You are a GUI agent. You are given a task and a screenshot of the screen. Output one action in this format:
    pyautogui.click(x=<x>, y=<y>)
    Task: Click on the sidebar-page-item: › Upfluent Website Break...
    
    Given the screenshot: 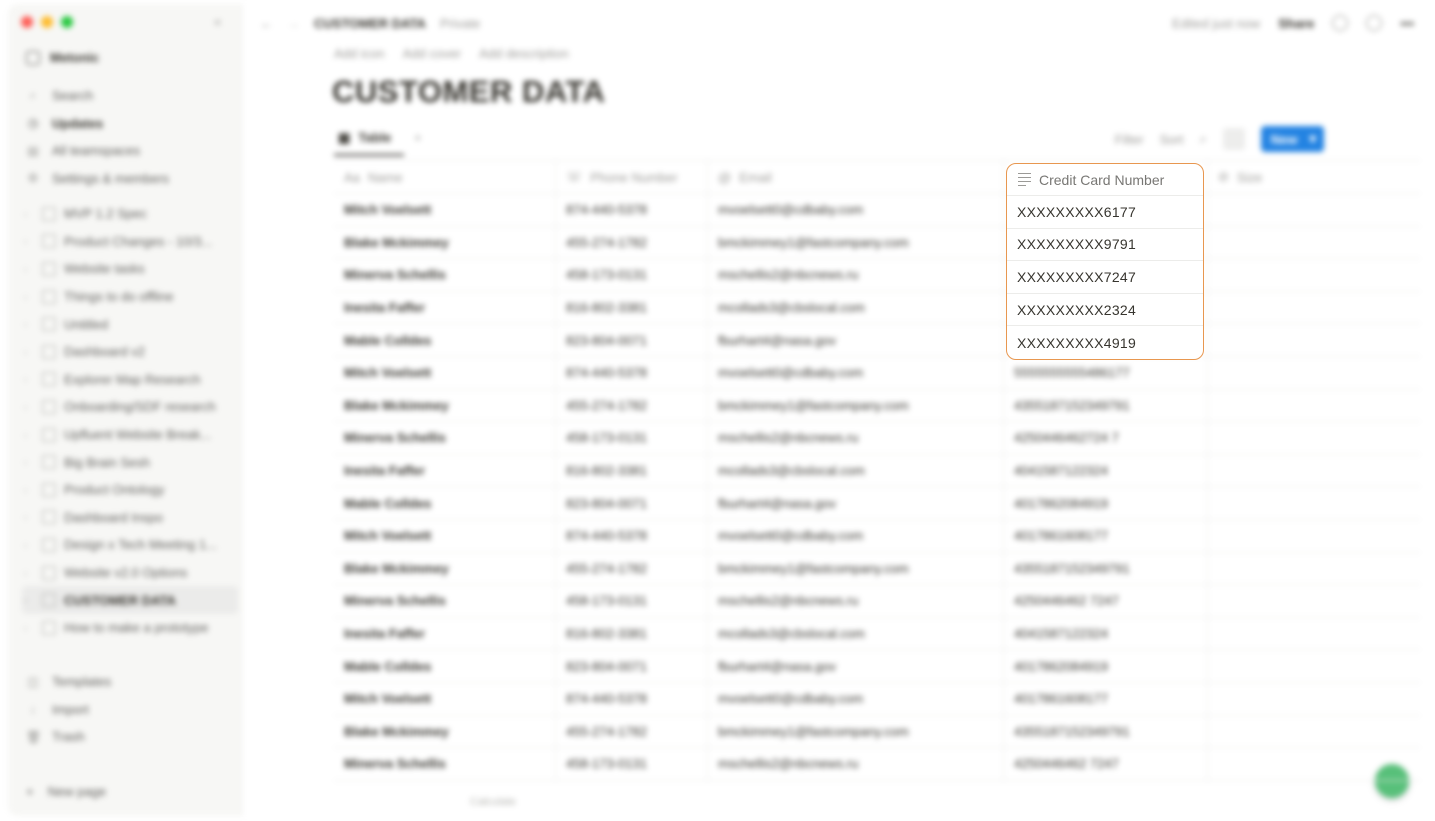 What is the action you would take?
    pyautogui.click(x=130, y=435)
    